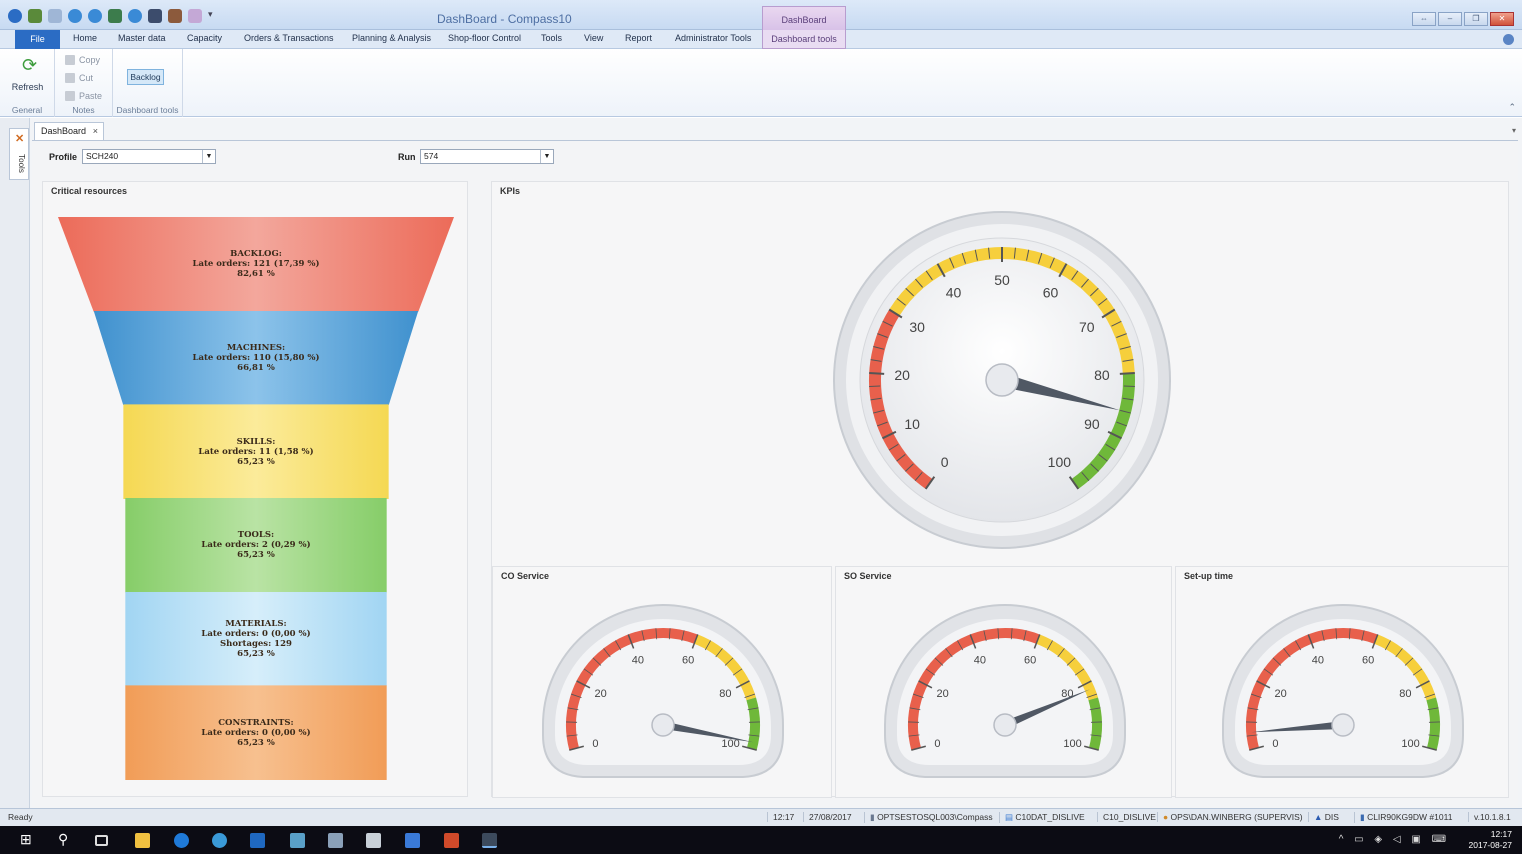  I want to click on copy-button: Copy, so click(82, 60).